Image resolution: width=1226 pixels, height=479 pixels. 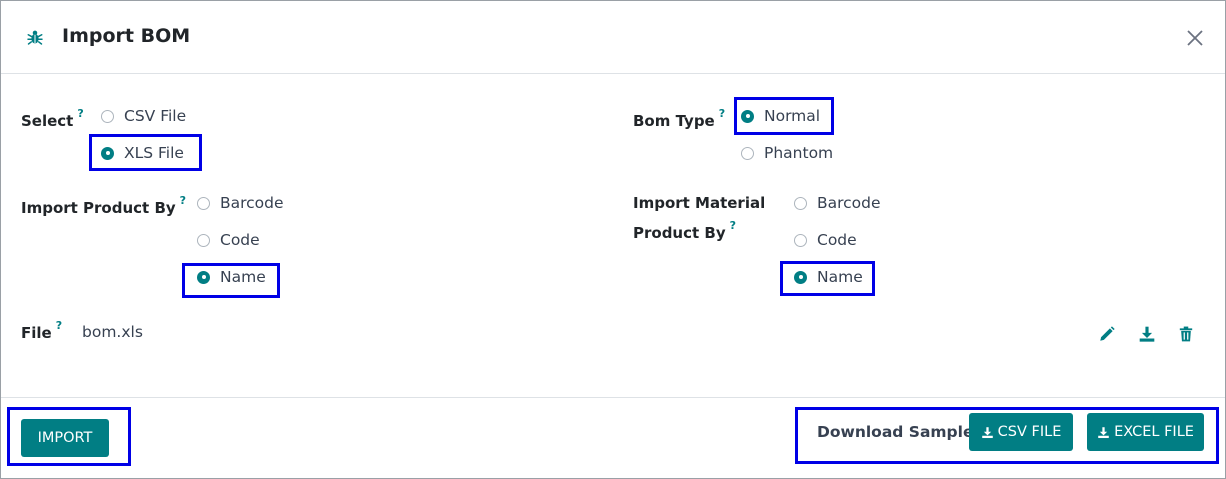 I want to click on file-name: bom.xls, so click(x=112, y=332).